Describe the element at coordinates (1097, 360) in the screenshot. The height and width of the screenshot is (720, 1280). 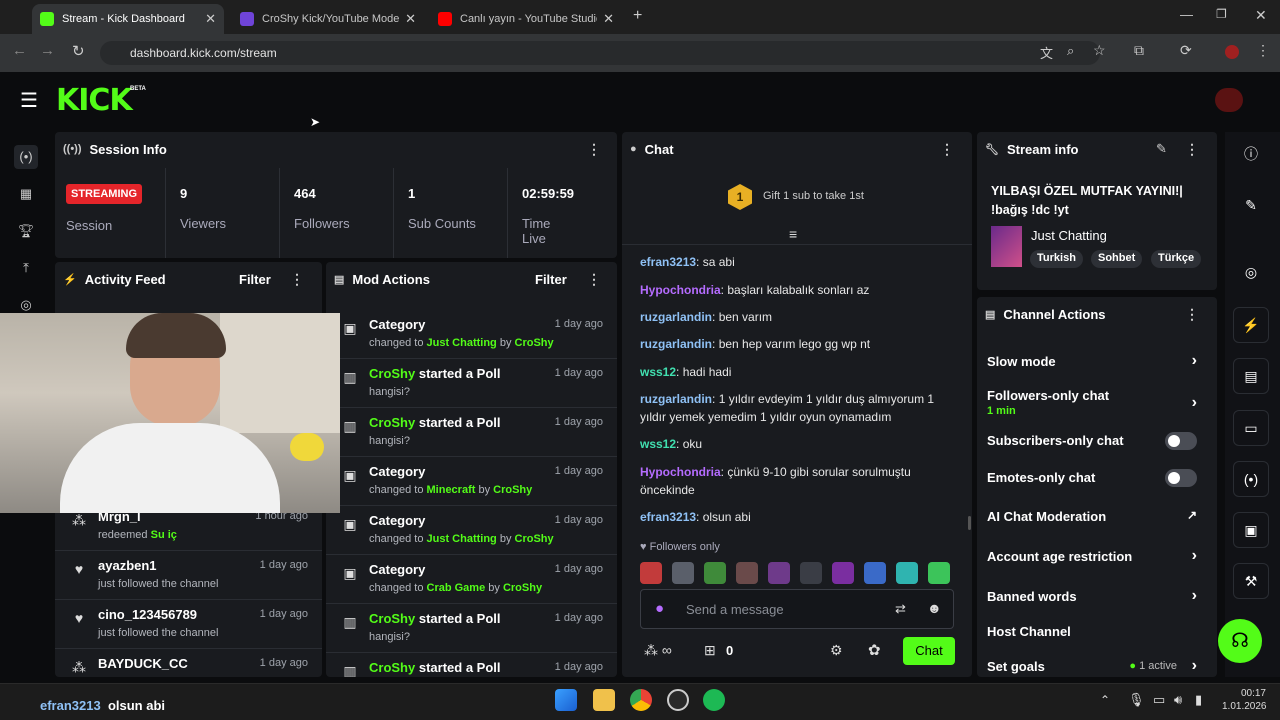
I see `slow-mode-row: Slow mode ›` at that location.